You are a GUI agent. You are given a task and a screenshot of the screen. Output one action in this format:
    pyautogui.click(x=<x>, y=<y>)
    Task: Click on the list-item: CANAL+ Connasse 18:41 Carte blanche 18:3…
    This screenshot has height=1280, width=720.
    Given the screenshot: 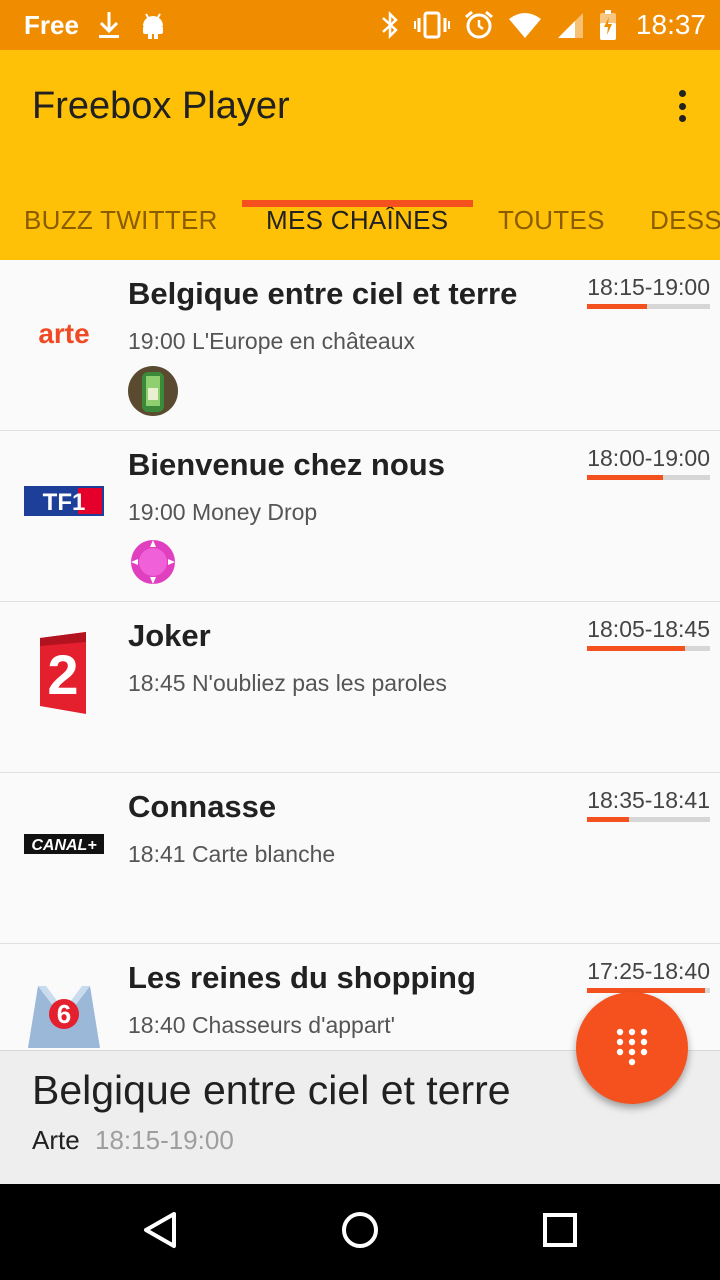 What is the action you would take?
    pyautogui.click(x=360, y=858)
    